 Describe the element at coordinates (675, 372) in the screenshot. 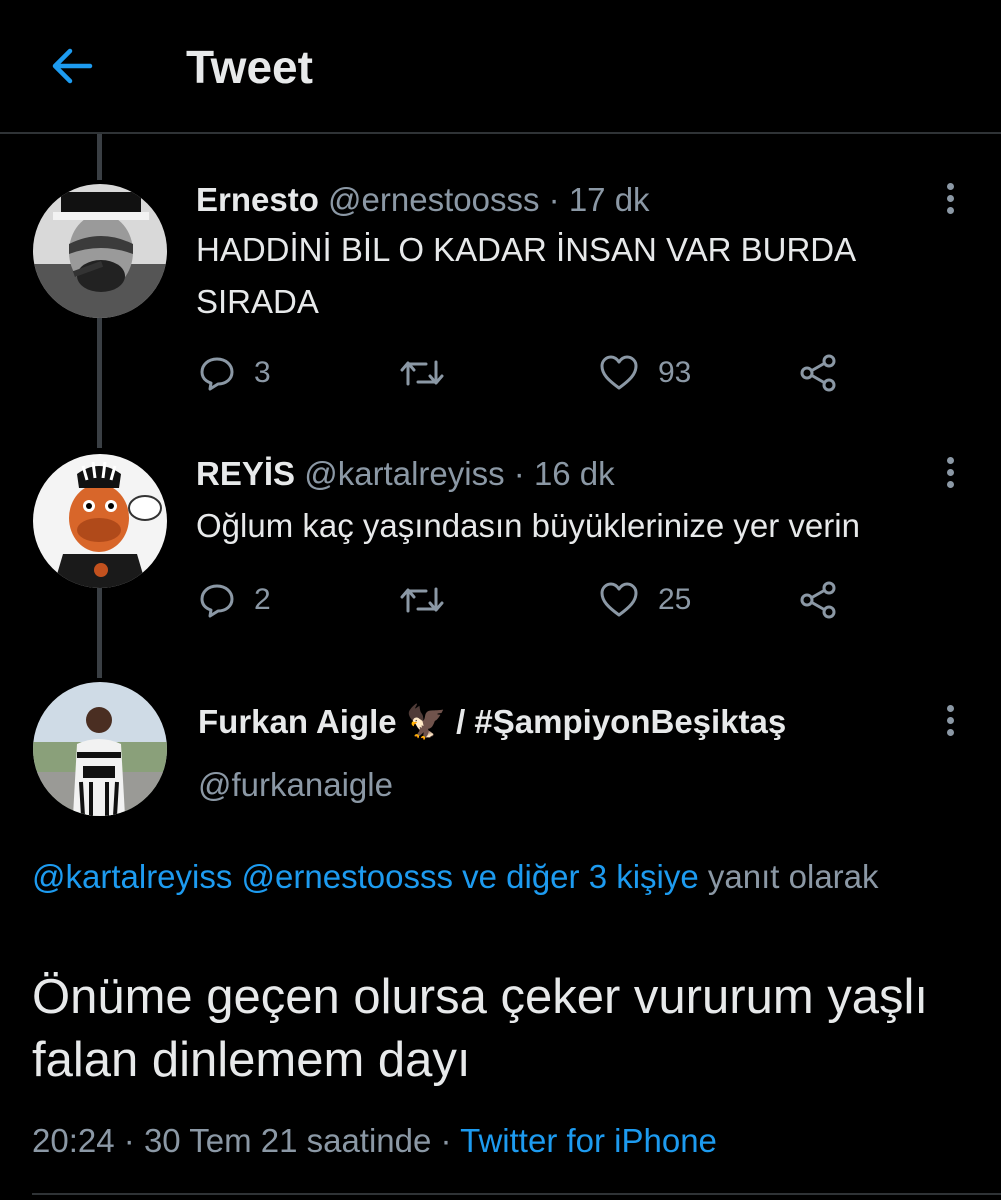

I see `like-count: 93` at that location.